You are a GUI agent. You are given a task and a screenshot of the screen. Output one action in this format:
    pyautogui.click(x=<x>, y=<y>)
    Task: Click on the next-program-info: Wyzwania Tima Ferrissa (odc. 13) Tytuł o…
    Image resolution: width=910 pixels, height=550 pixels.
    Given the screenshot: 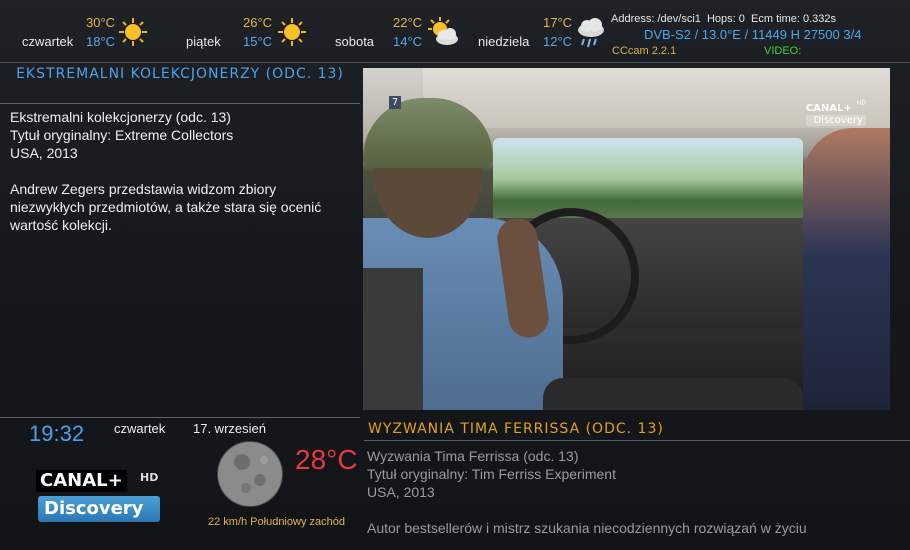 What is the action you would take?
    pyautogui.click(x=632, y=492)
    